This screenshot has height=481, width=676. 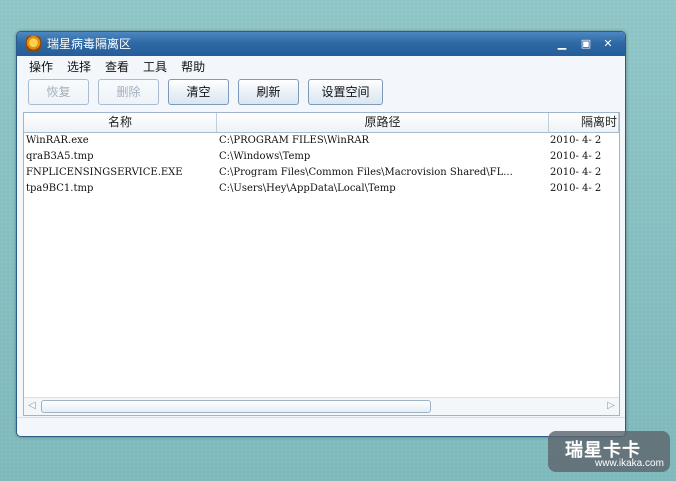 What do you see at coordinates (268, 92) in the screenshot?
I see `refresh-button: 刷新` at bounding box center [268, 92].